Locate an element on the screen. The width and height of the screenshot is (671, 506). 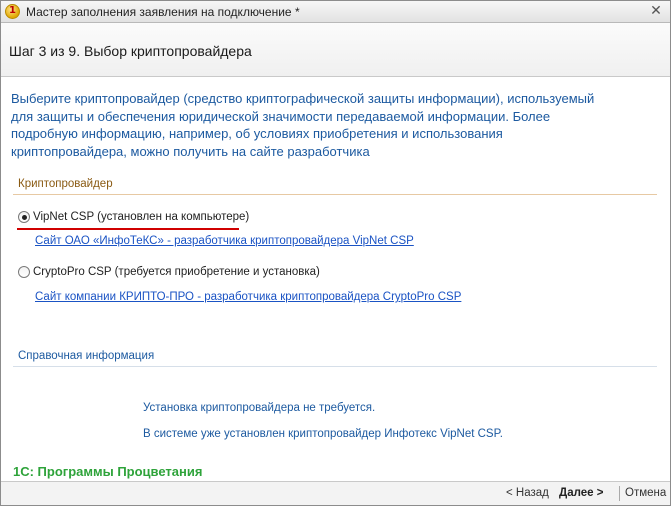
footer-divider is located at coordinates (619, 493).